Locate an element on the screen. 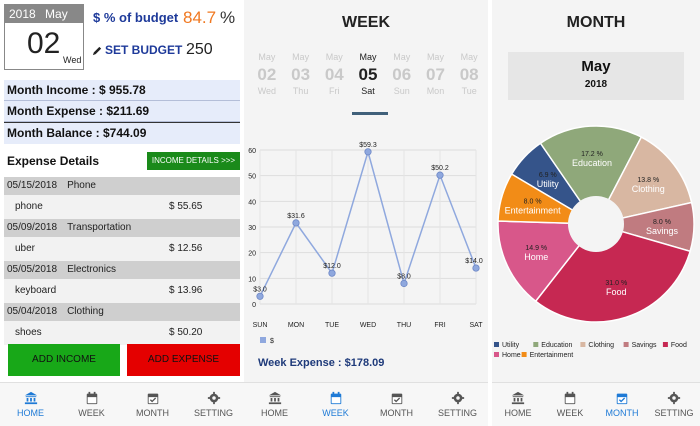 The height and width of the screenshot is (426, 700). expense-amount: $ 12.56 is located at coordinates (186, 248).